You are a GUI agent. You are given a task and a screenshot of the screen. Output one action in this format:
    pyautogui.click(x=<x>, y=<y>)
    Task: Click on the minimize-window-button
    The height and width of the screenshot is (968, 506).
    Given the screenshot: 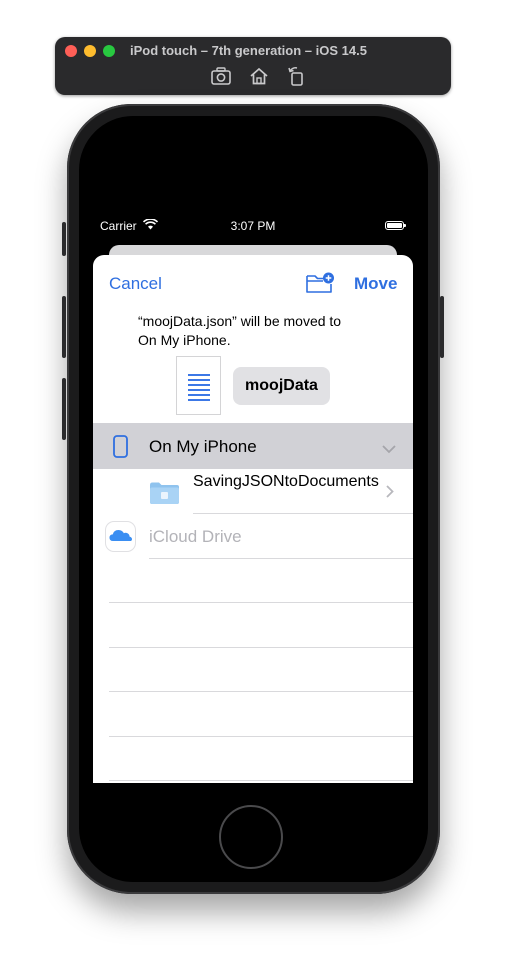 What is the action you would take?
    pyautogui.click(x=90, y=51)
    